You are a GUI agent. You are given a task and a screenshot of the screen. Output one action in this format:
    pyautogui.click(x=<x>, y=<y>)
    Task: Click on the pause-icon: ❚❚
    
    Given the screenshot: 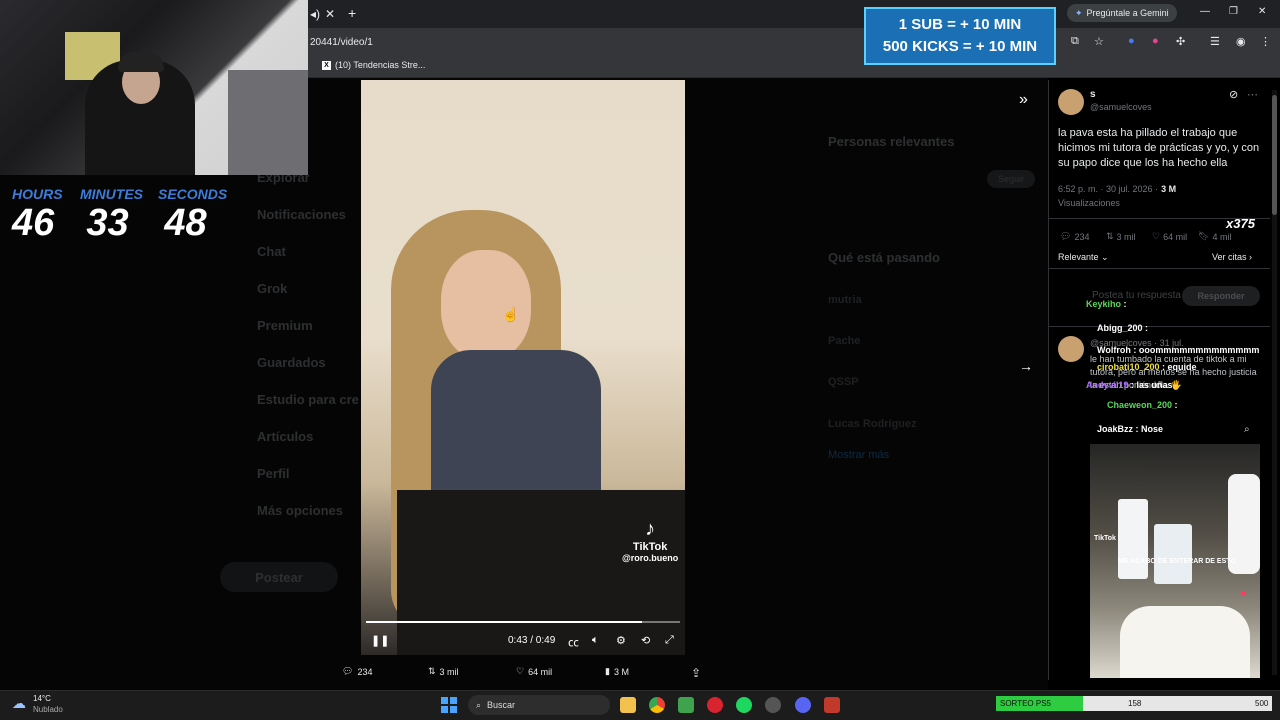 What is the action you would take?
    pyautogui.click(x=380, y=640)
    